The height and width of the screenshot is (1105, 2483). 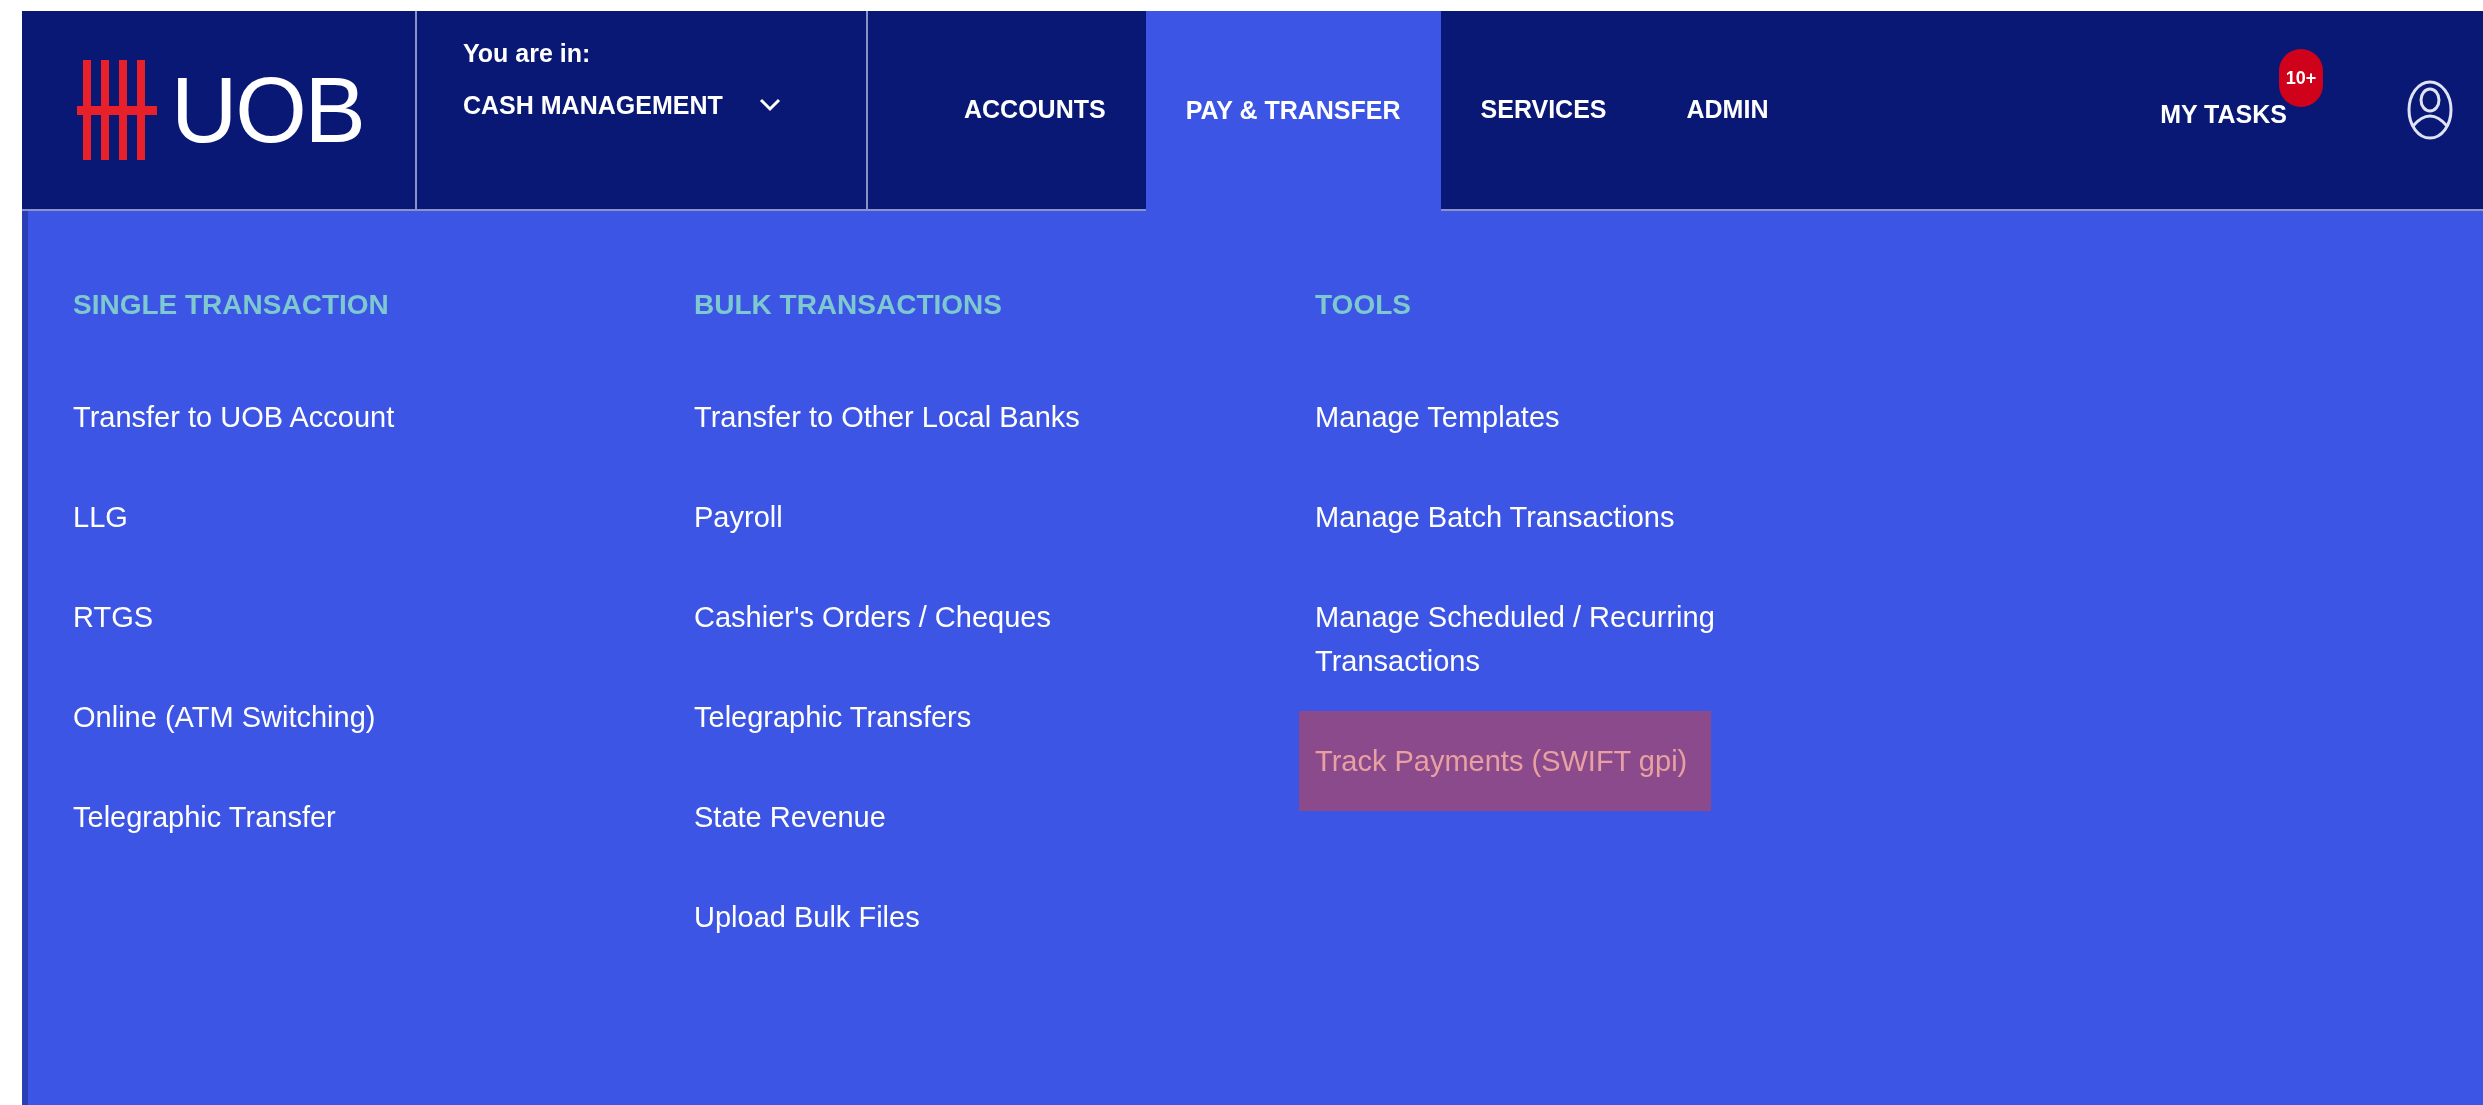 I want to click on menu-item: Manage Templates, so click(x=1437, y=417).